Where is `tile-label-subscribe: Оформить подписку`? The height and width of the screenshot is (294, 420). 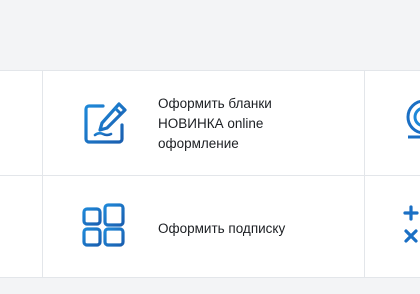
tile-label-subscribe: Оформить подписку is located at coordinates (222, 228).